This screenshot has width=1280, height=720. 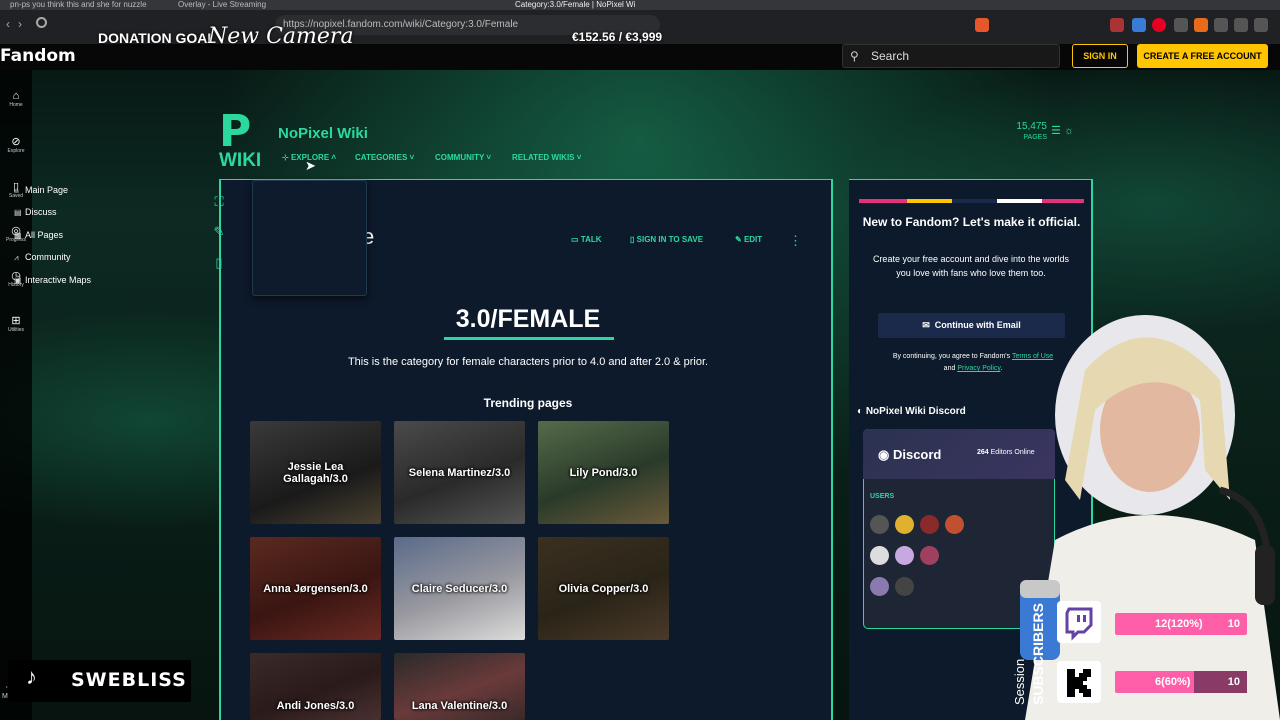 I want to click on trending-card-label: Anna Jørgensen/3.0, so click(x=315, y=588).